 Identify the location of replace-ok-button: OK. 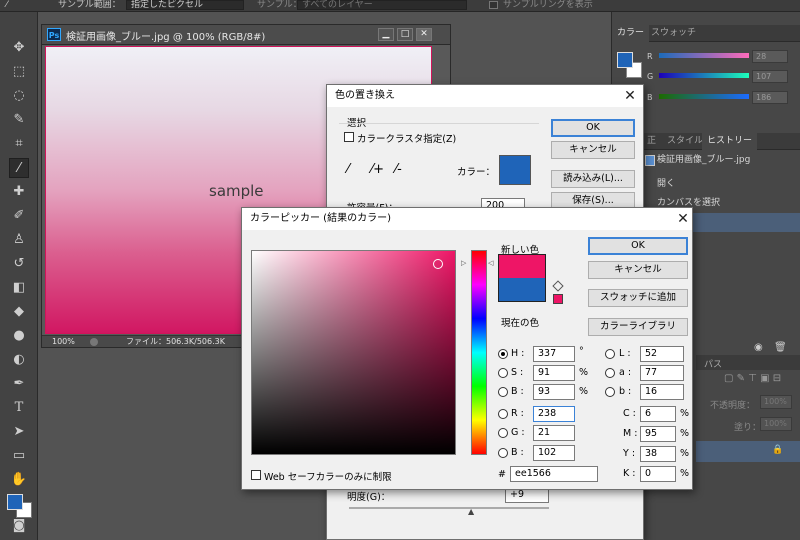
(593, 128).